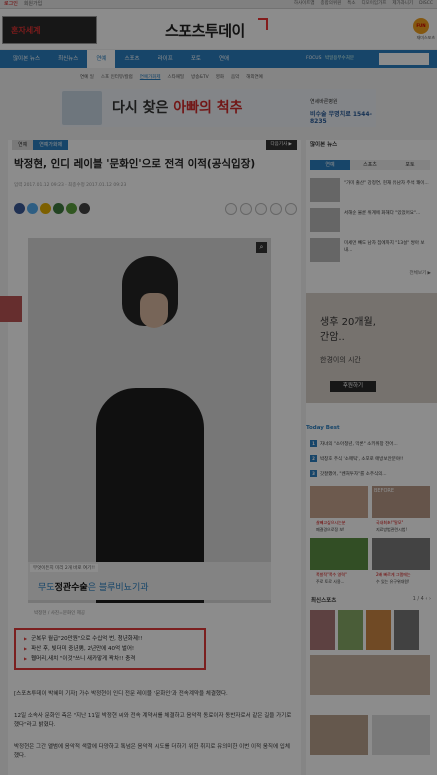 The image size is (437, 775). What do you see at coordinates (231, 209) in the screenshot?
I see `zoom-in-icon` at bounding box center [231, 209].